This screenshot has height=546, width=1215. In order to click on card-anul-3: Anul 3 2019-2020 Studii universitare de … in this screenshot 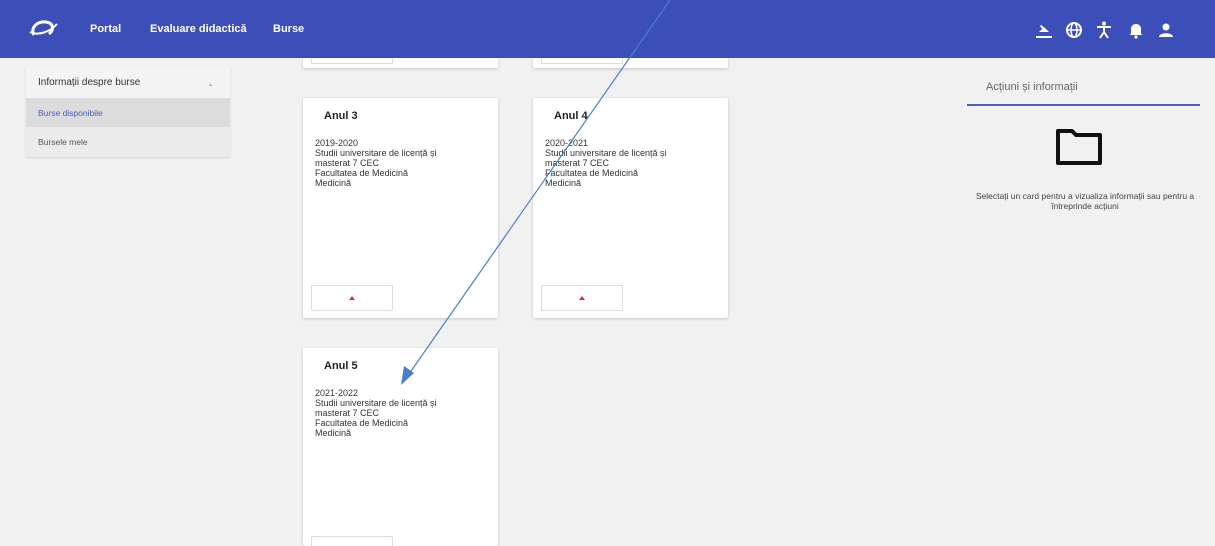, I will do `click(400, 208)`.